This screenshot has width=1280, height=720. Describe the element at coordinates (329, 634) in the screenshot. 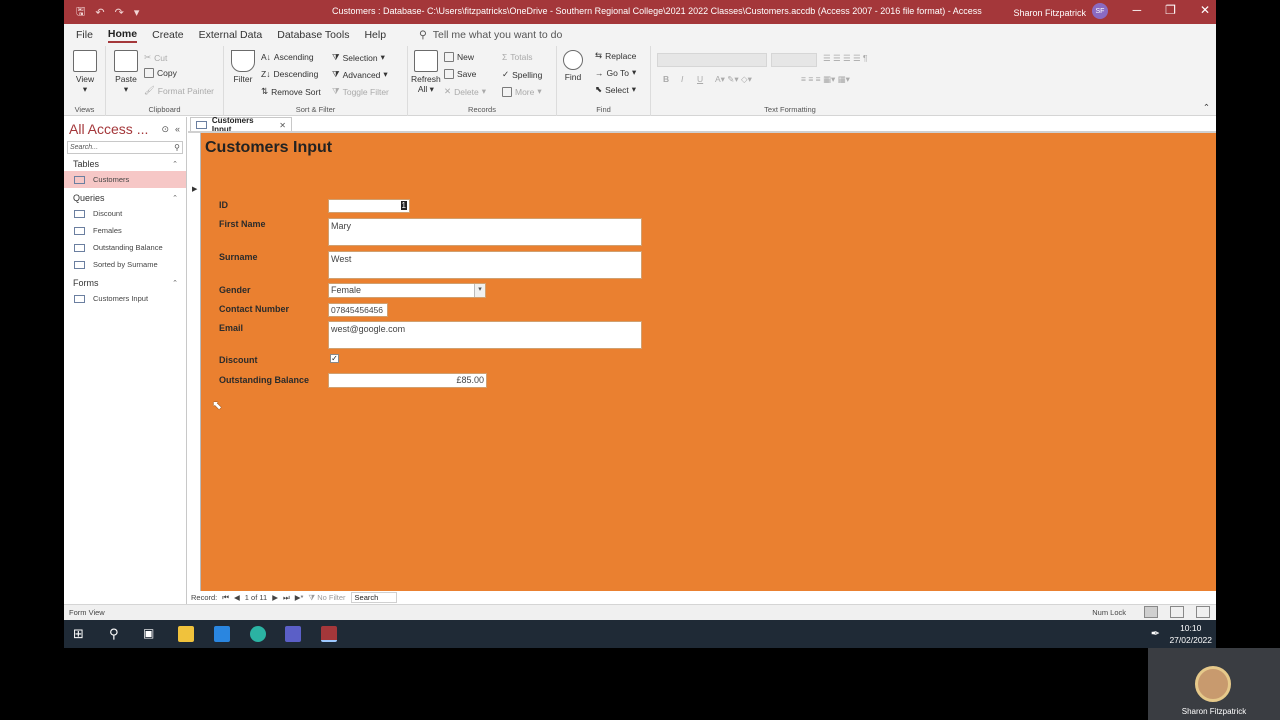

I see `access-app-icon` at that location.